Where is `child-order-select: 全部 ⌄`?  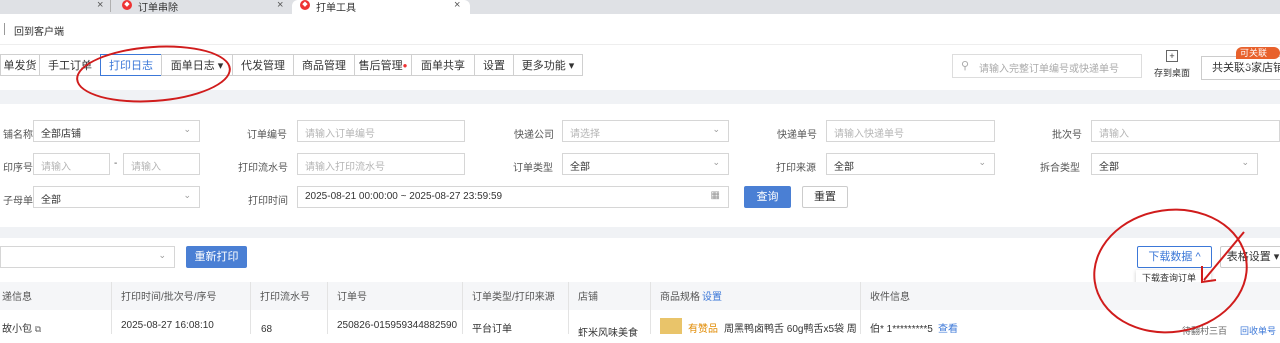 child-order-select: 全部 ⌄ is located at coordinates (116, 197).